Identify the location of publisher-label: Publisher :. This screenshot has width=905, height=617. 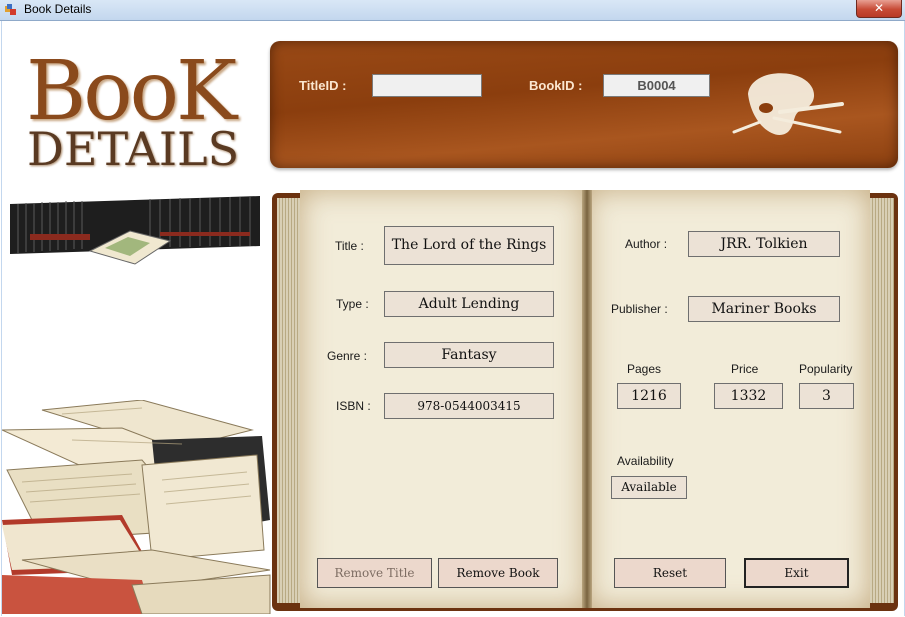
(639, 309).